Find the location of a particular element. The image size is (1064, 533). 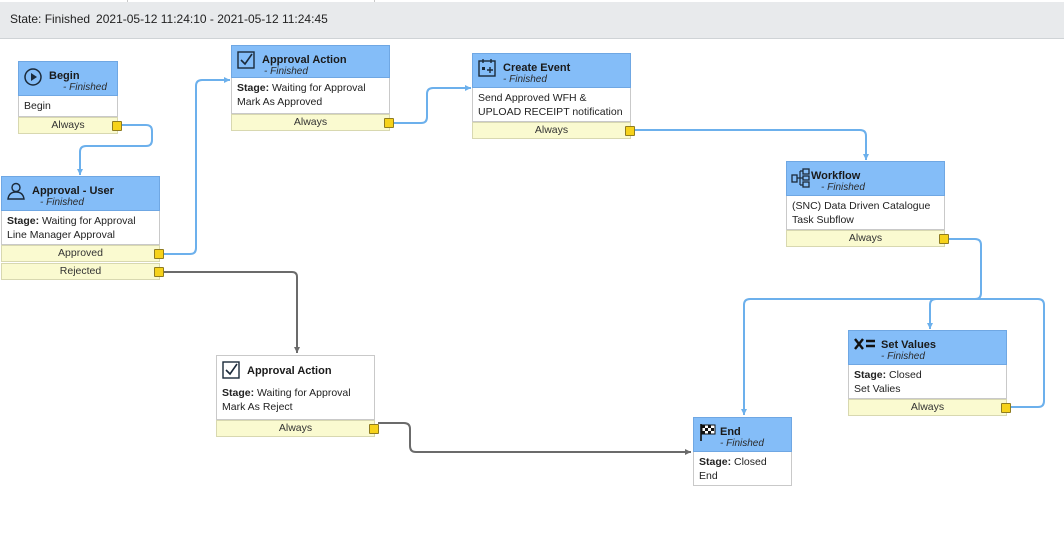

set-values-body: Stage: Closed Set Valies is located at coordinates (927, 382).